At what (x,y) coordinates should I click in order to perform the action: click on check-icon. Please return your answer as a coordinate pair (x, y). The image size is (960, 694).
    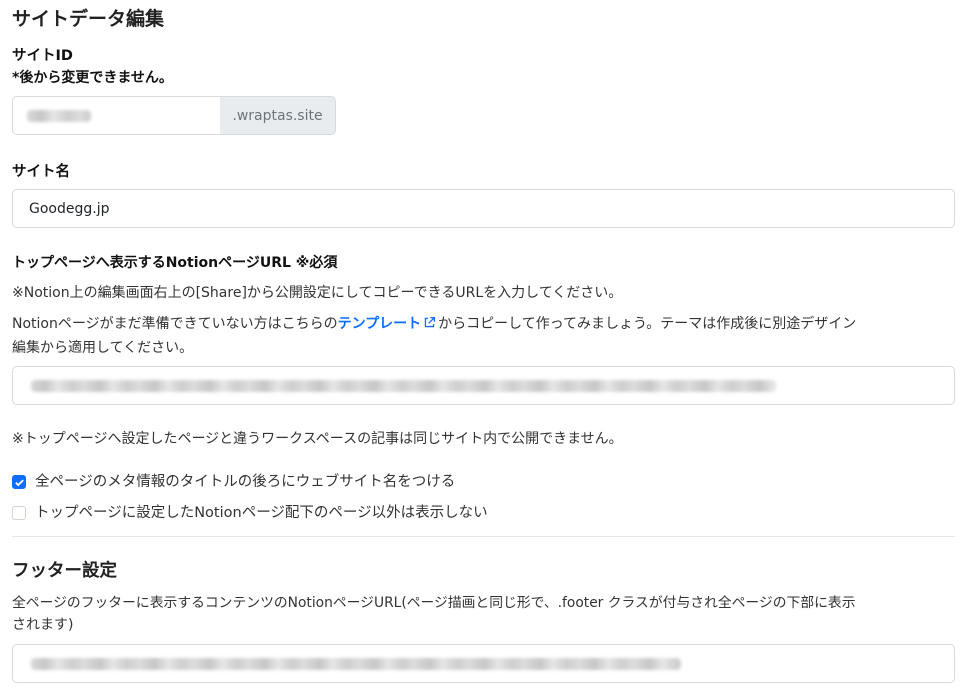
    Looking at the image, I should click on (19, 482).